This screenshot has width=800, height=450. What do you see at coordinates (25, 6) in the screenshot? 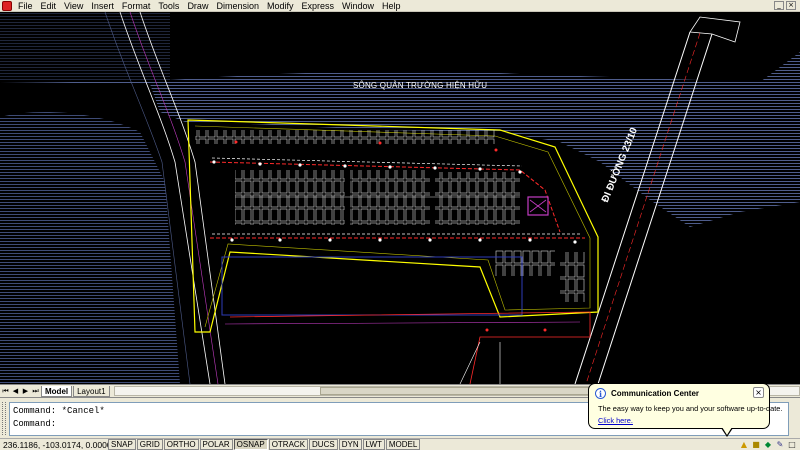
I see `menu-file: File` at bounding box center [25, 6].